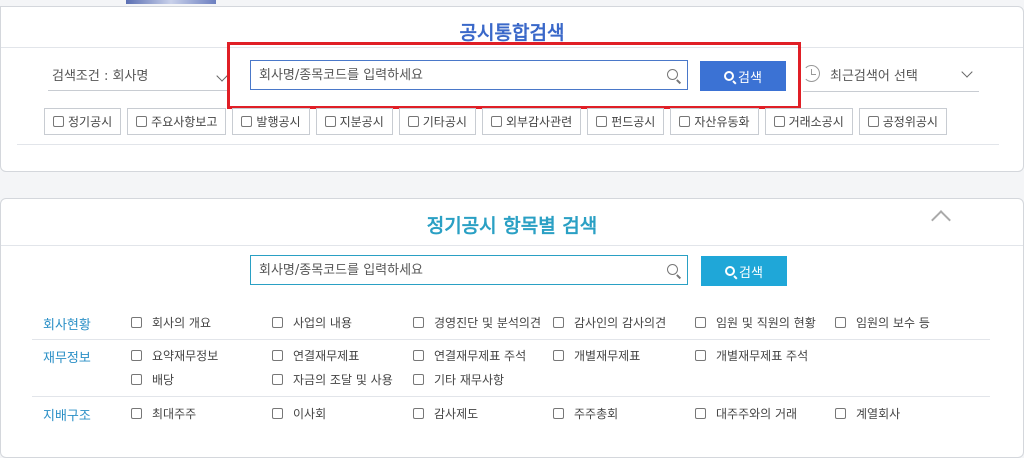 This screenshot has height=458, width=1024. I want to click on item-checkbox: 임원 및 직원의 현황, so click(755, 322).